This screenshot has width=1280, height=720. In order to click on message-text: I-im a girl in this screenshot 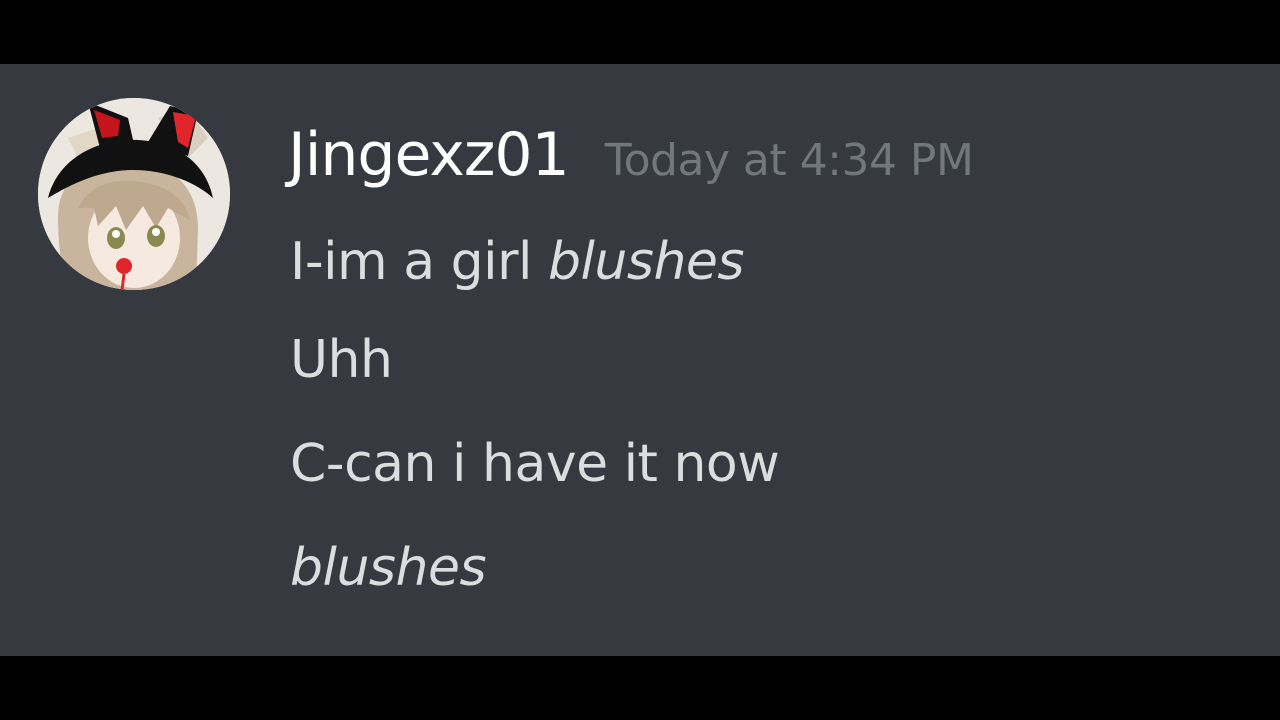, I will do `click(419, 262)`.